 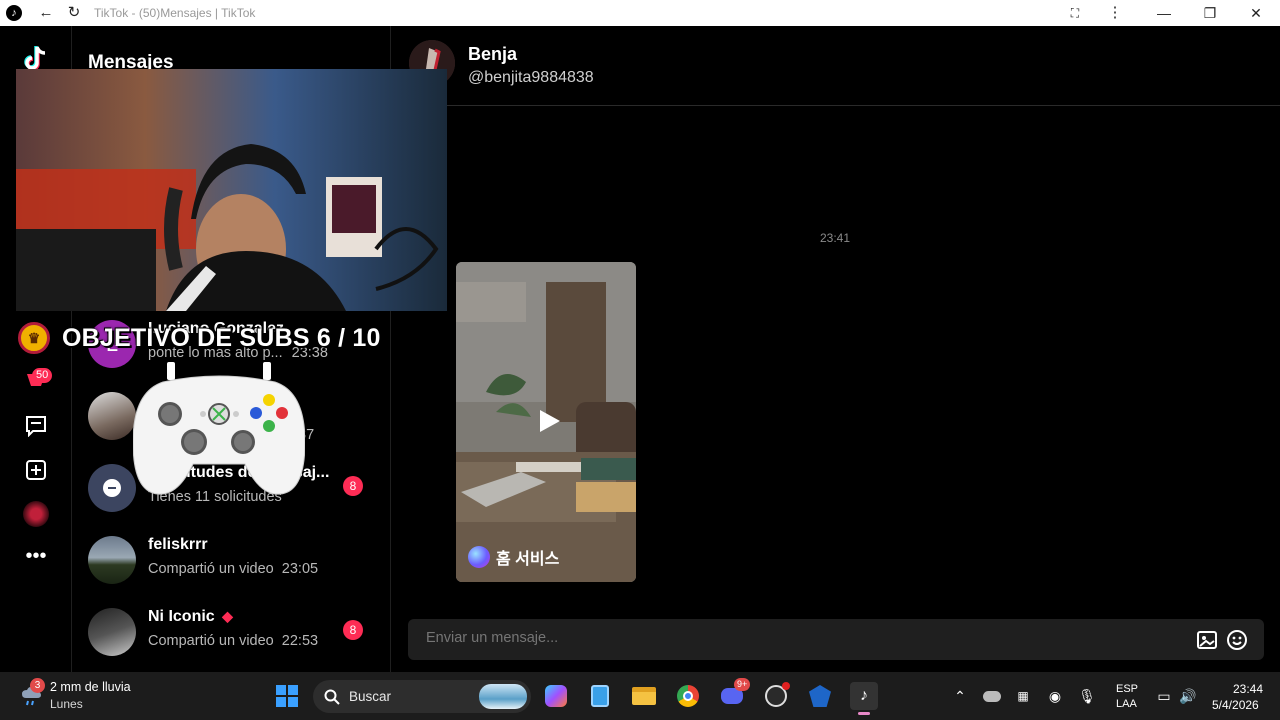 What do you see at coordinates (1055, 696) in the screenshot?
I see `steam-icon: ◉` at bounding box center [1055, 696].